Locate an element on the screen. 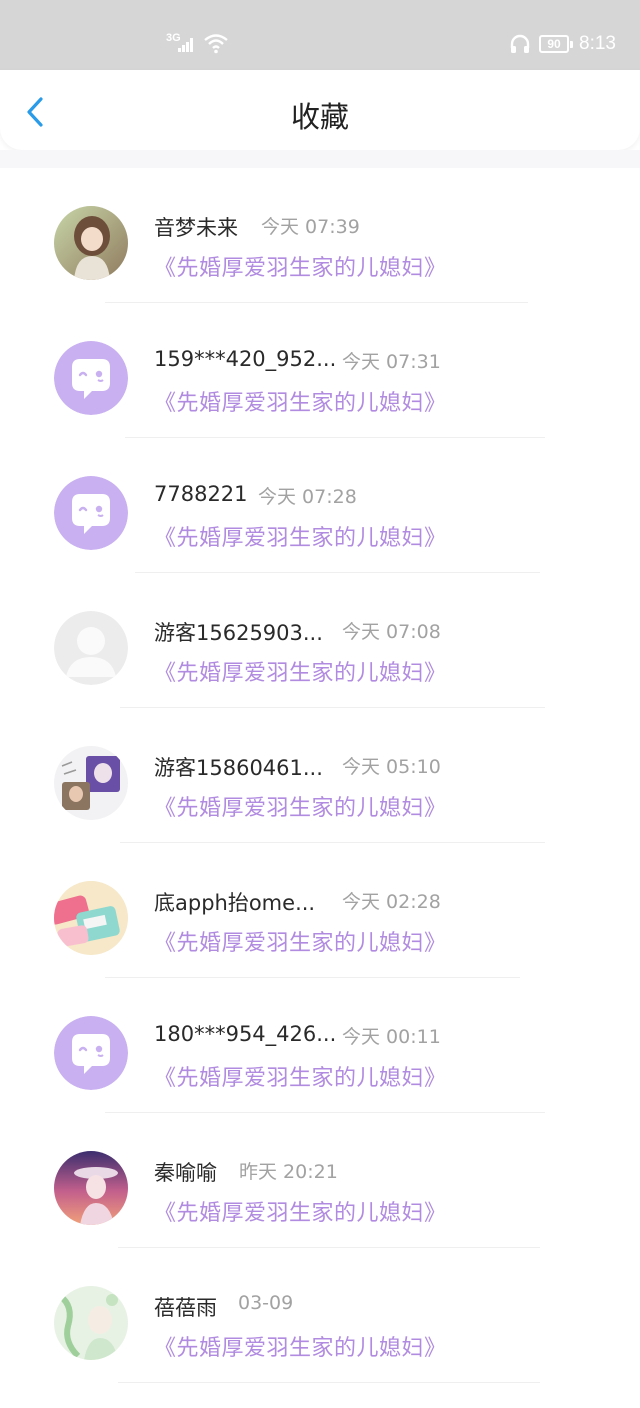  favorite-time: 今天 00:11 is located at coordinates (391, 1037).